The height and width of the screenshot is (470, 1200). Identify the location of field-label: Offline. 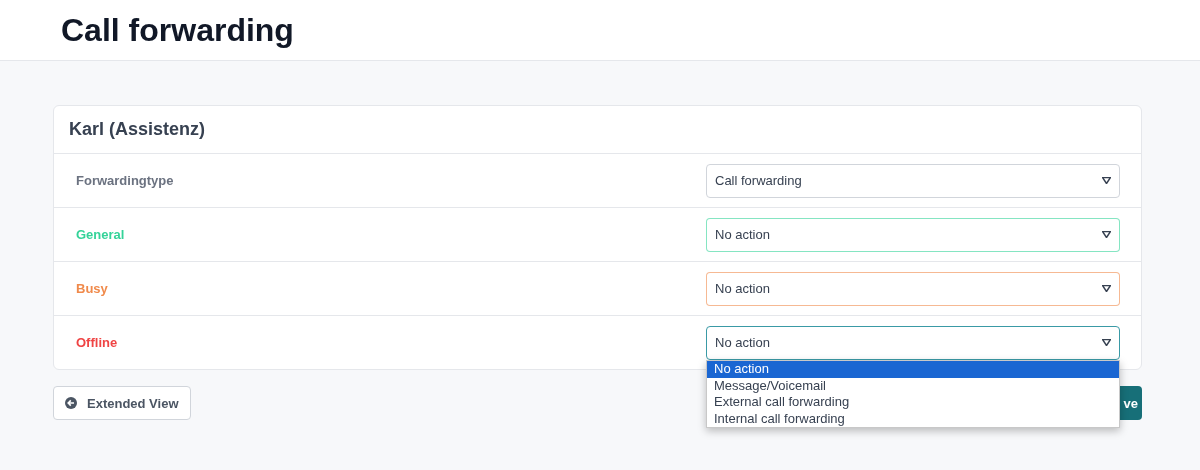
(97, 342).